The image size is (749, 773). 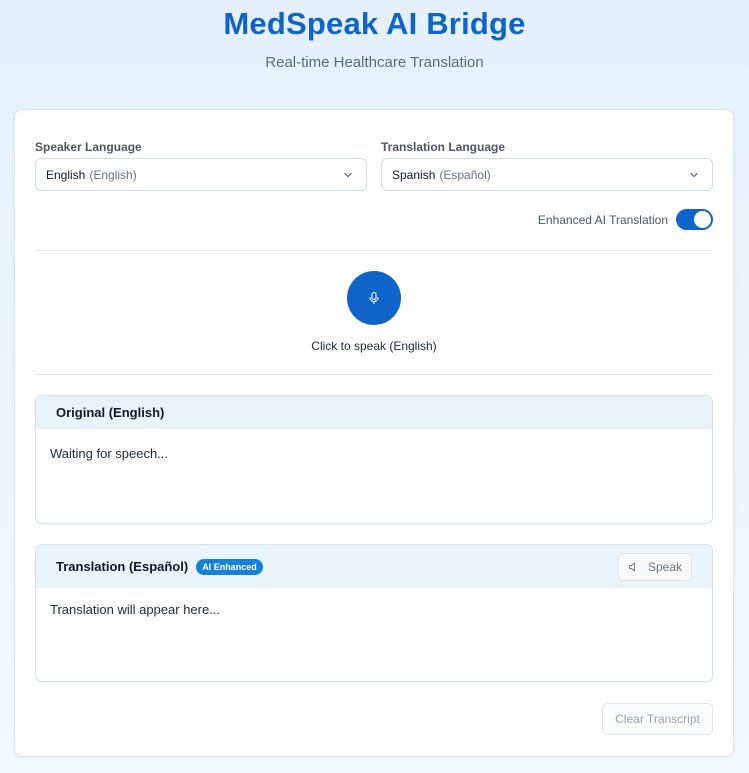 I want to click on mic-section: Click to speak (English), so click(x=374, y=312).